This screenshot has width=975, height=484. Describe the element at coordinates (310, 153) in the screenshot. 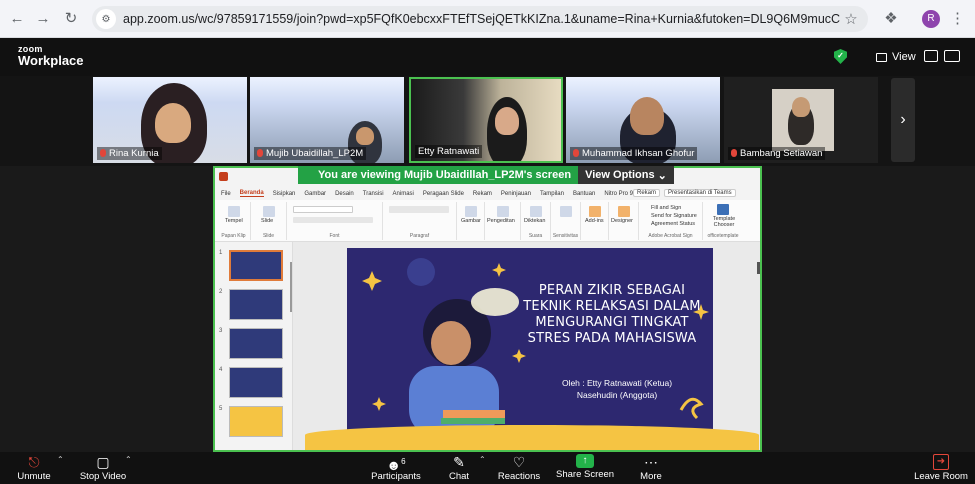

I see `participant-name: Mujib Ubaidillah_LP2M` at that location.